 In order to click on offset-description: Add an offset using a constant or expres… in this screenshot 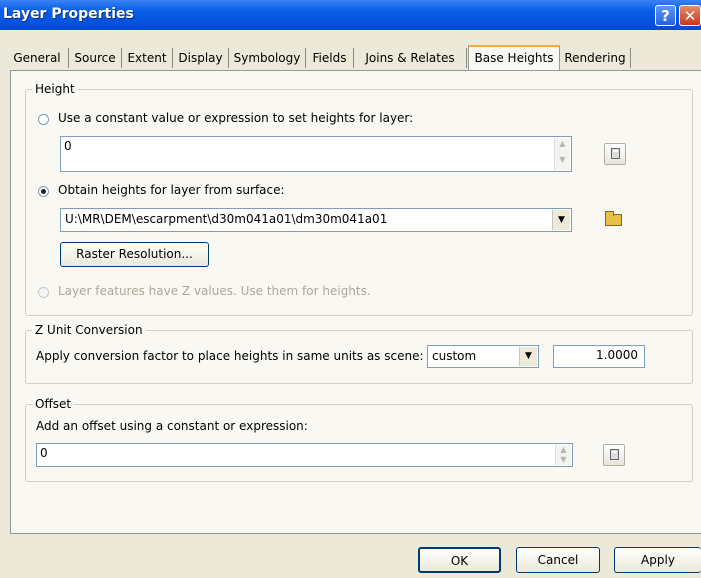, I will do `click(172, 426)`.